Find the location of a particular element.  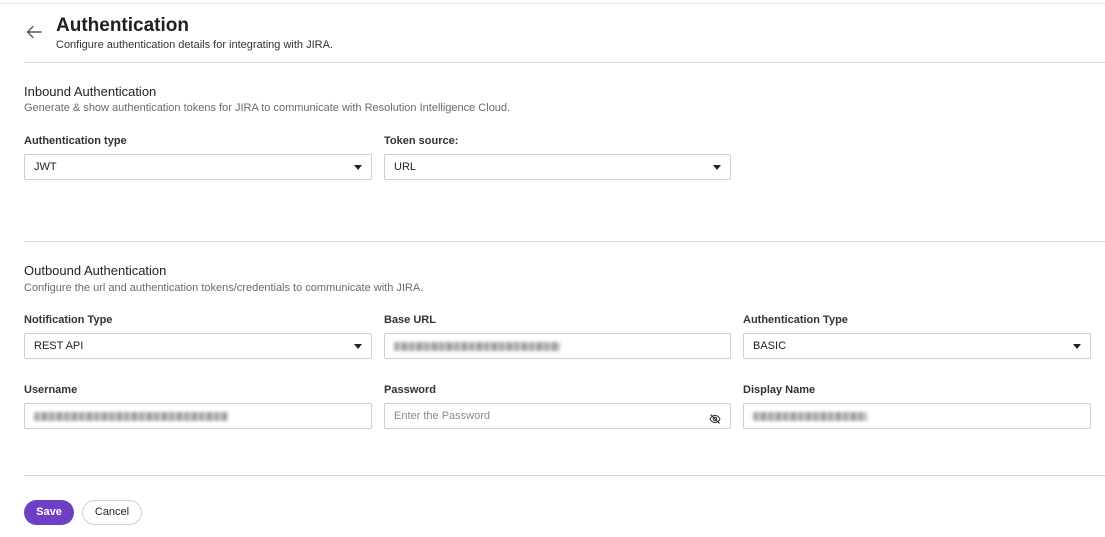

display-name-input is located at coordinates (917, 416).